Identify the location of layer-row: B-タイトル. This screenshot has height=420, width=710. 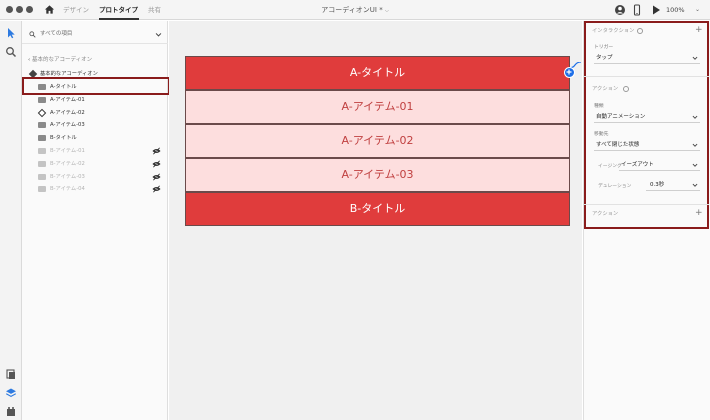
(95, 138).